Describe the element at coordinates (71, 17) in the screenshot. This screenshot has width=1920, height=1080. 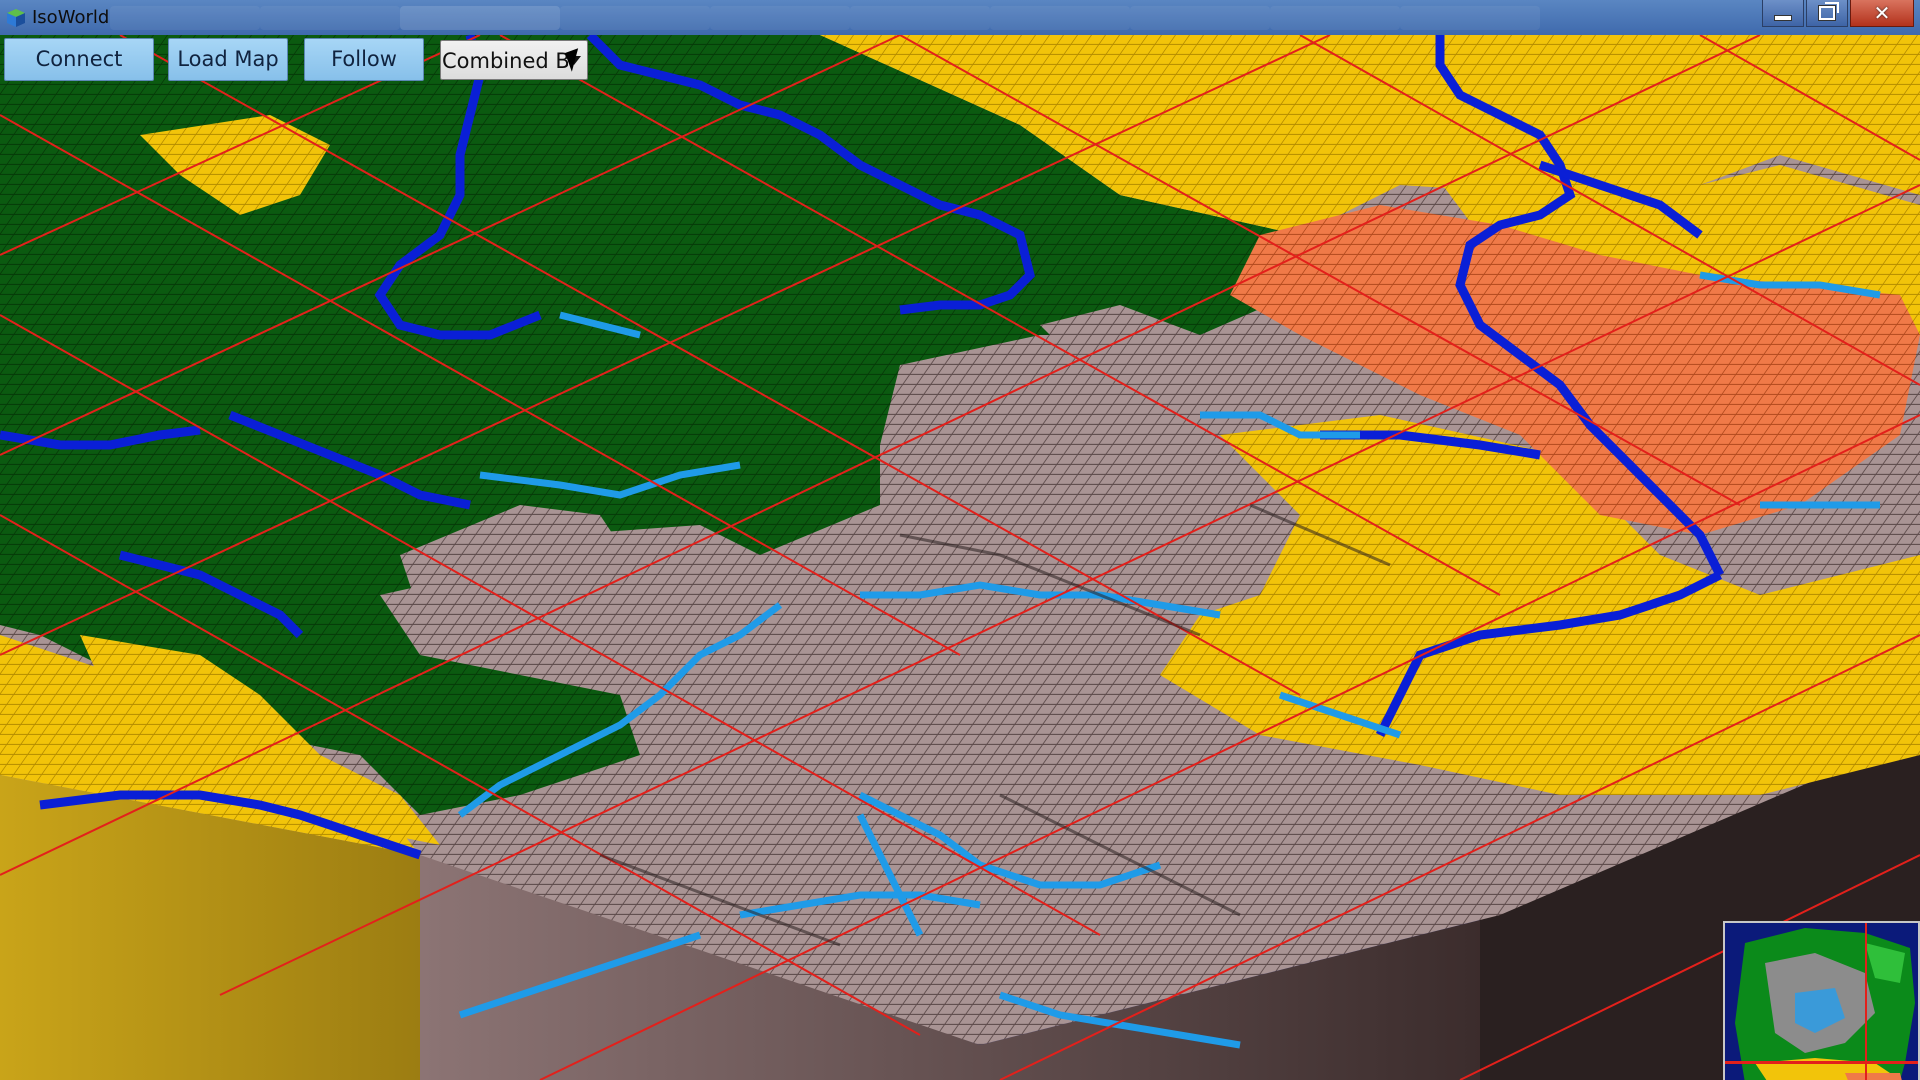
I see `window-title: IsoWorld` at that location.